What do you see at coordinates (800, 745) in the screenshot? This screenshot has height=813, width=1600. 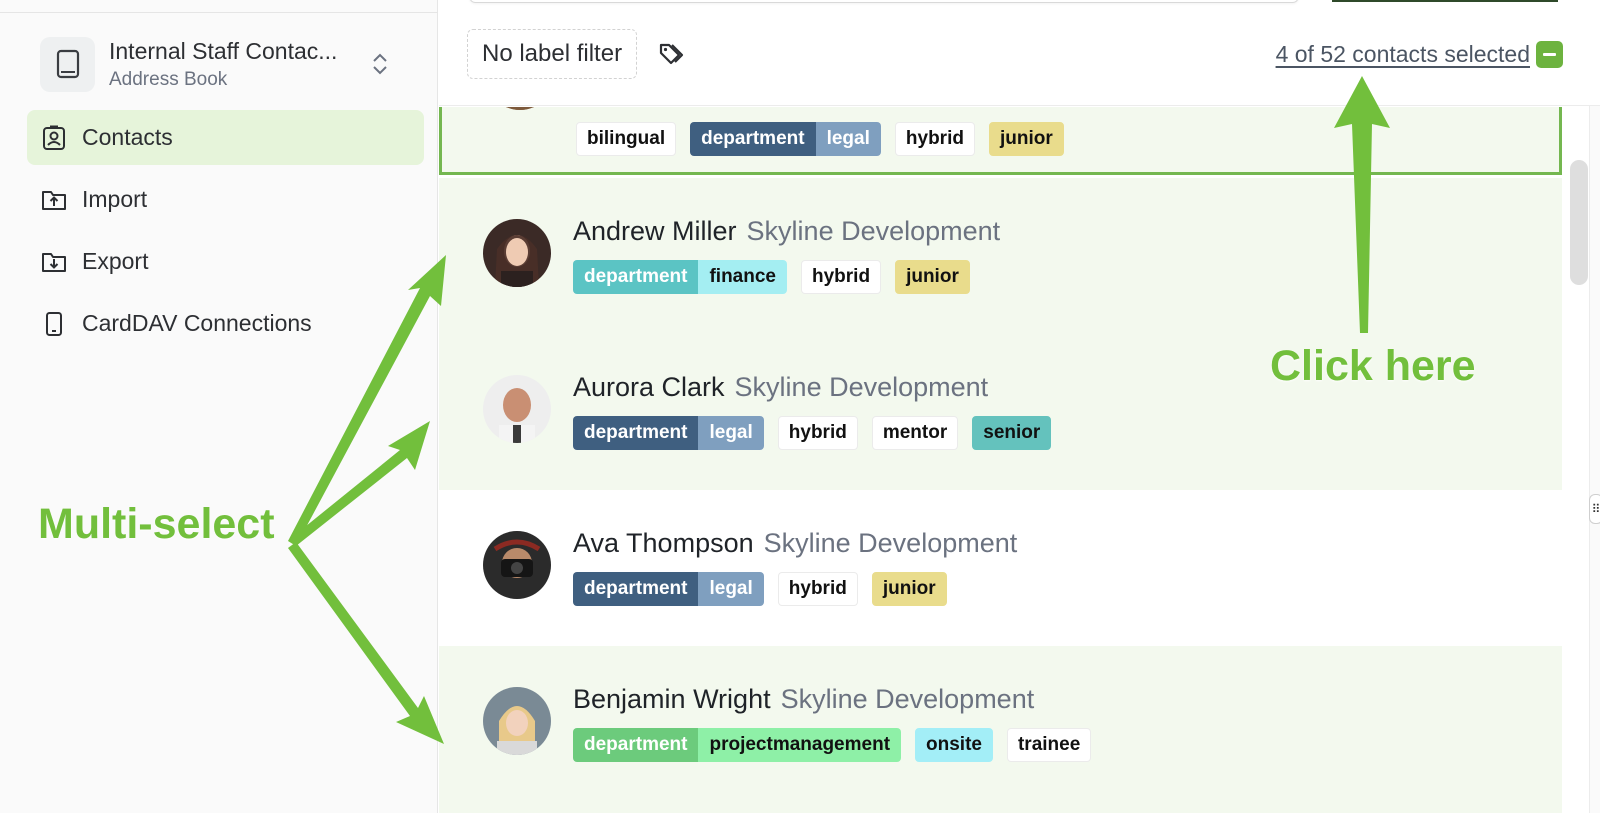 I see `tag-value: projectmanagement` at bounding box center [800, 745].